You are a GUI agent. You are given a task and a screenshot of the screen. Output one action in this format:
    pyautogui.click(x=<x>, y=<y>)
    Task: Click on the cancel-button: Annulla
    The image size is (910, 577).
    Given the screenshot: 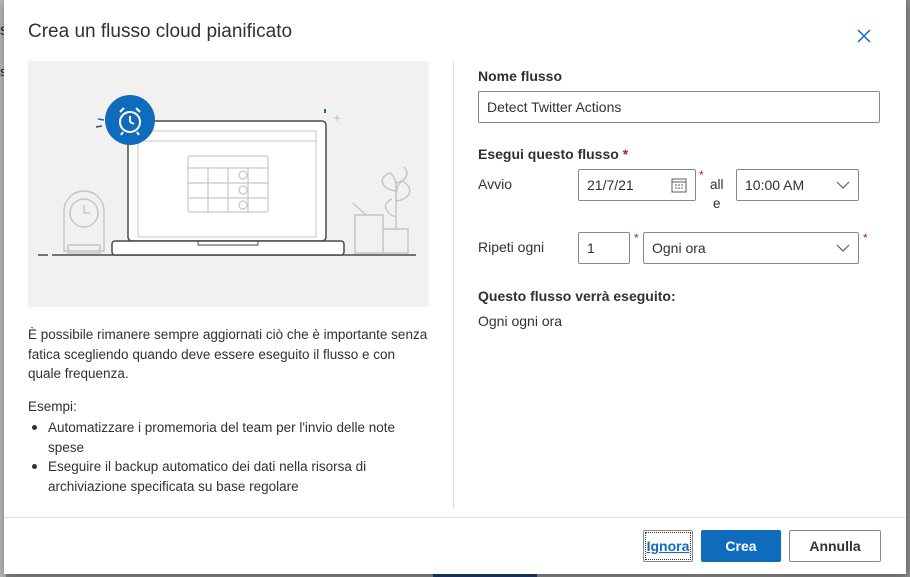 What is the action you would take?
    pyautogui.click(x=835, y=546)
    